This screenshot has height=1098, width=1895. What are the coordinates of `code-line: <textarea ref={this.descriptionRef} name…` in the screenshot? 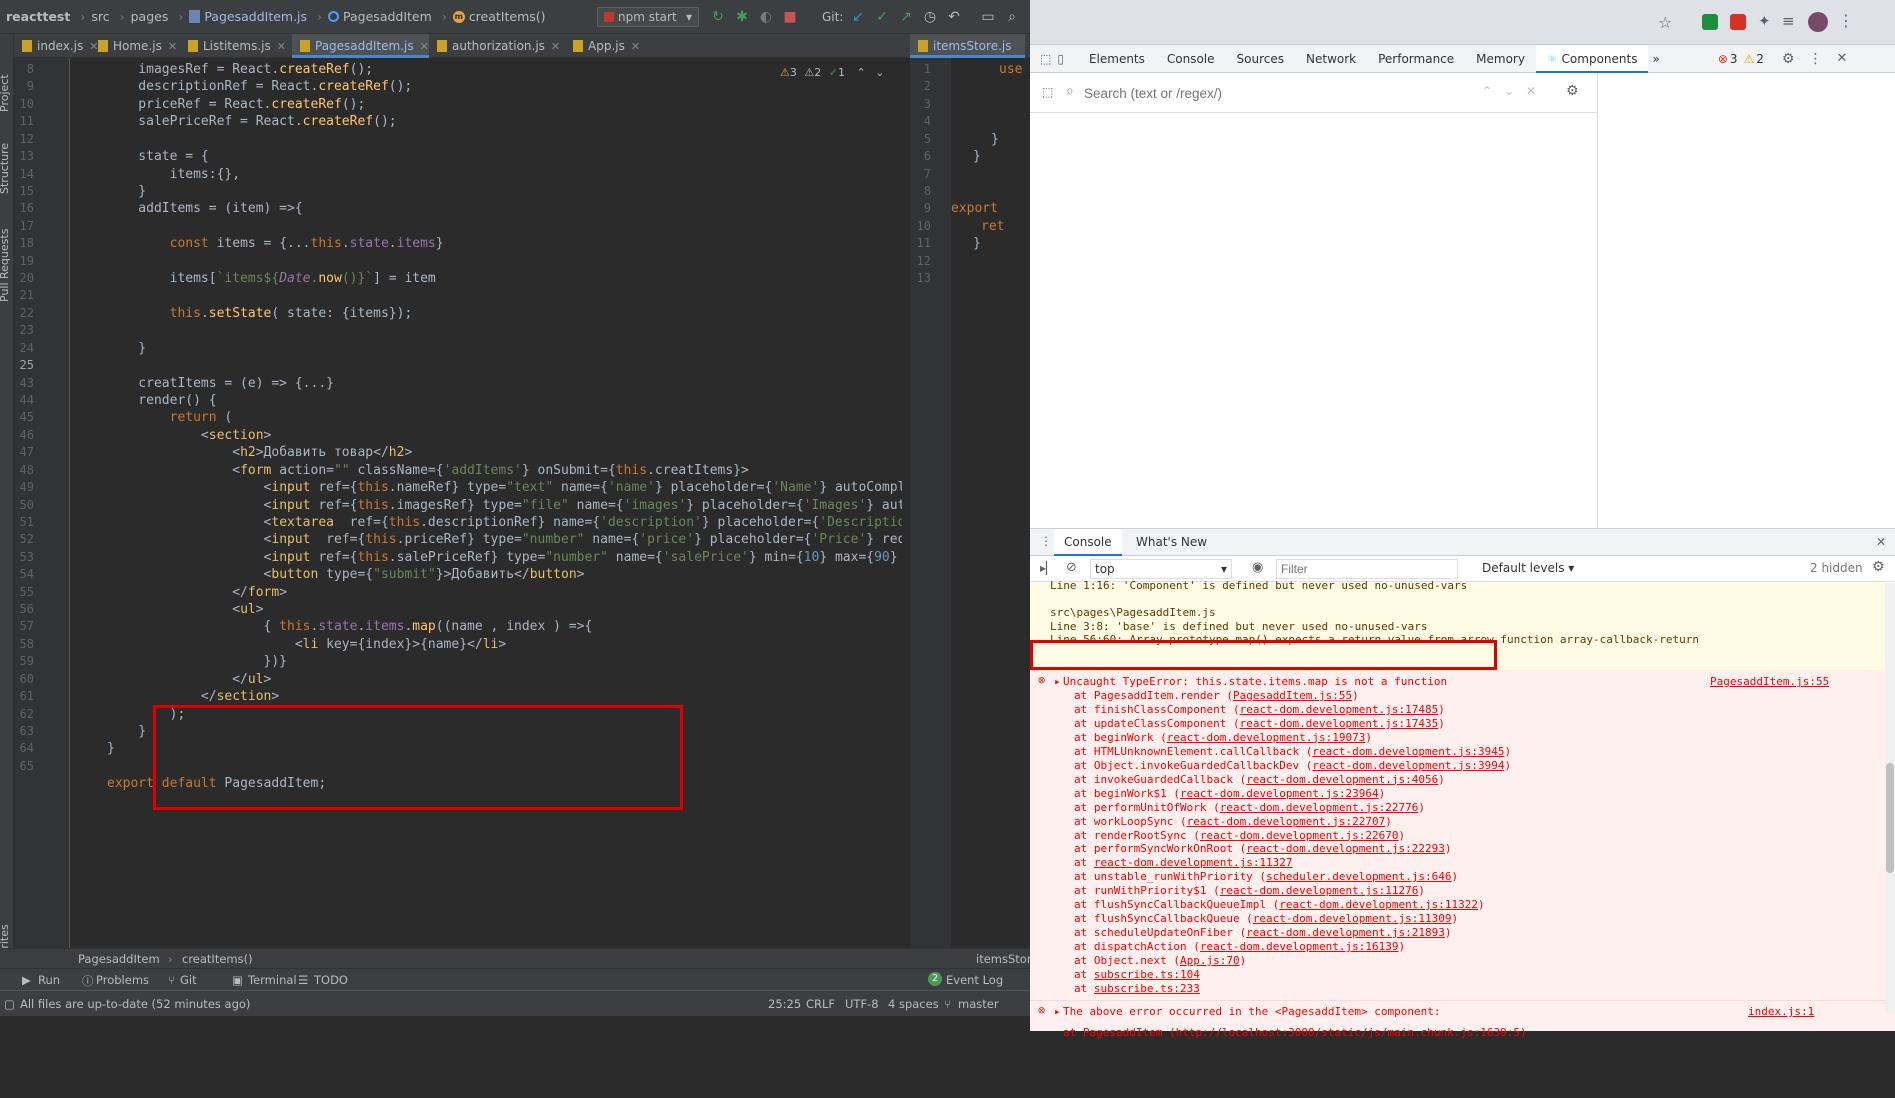 It's located at (504, 523).